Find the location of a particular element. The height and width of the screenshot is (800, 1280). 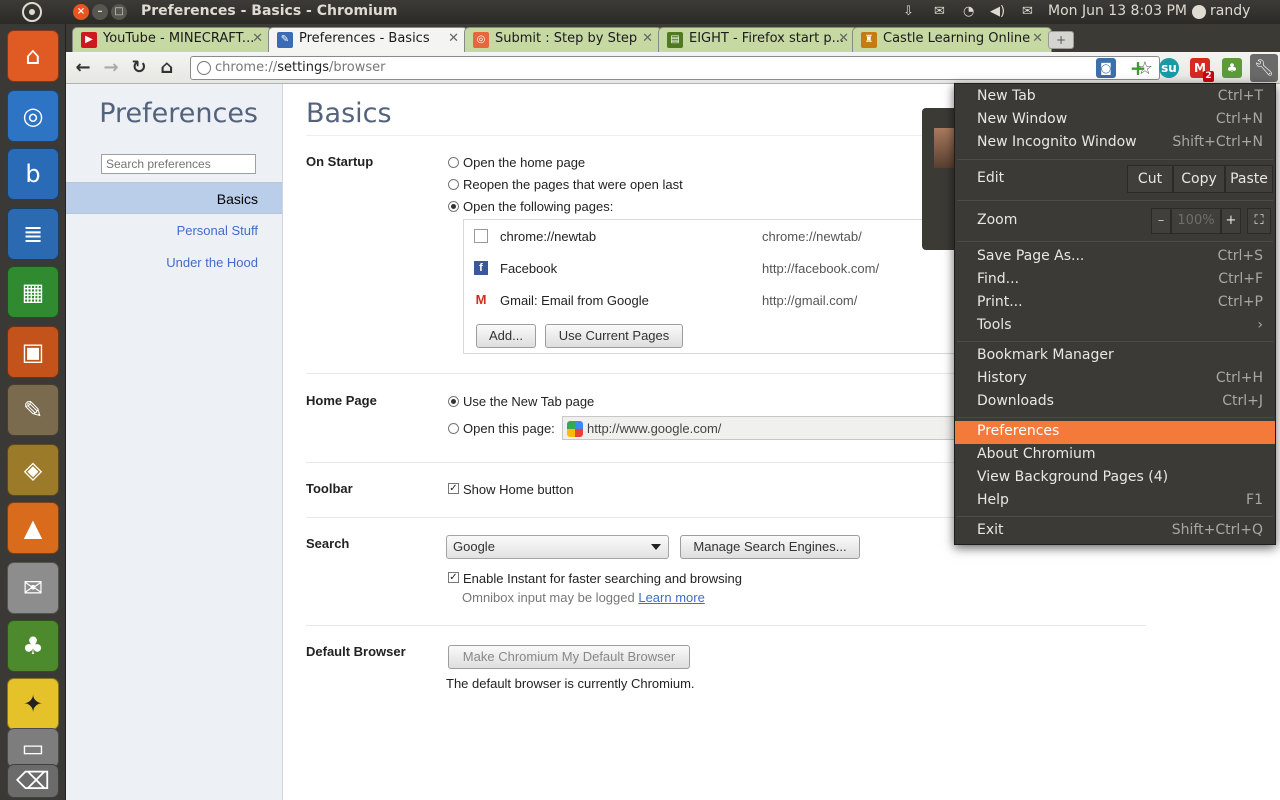

list-item: f Facebook http://facebook.com/ is located at coordinates (719, 268).